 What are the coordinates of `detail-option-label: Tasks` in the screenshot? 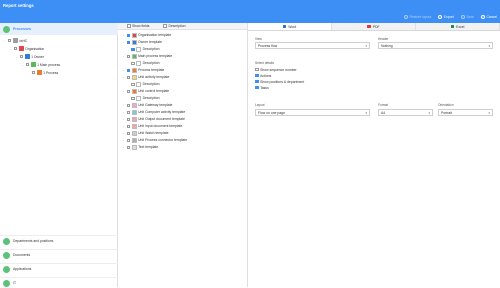 It's located at (264, 87).